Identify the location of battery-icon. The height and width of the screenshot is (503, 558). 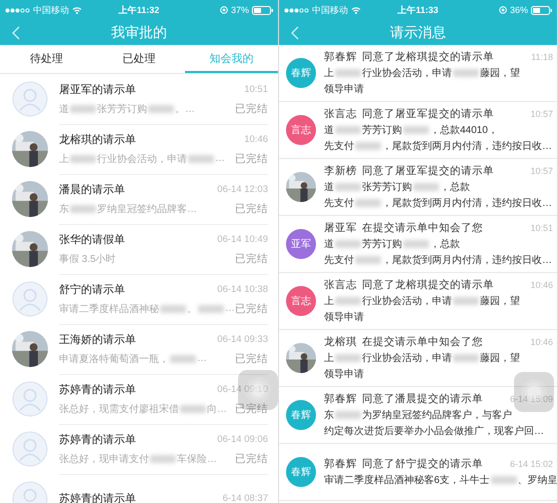
(541, 10).